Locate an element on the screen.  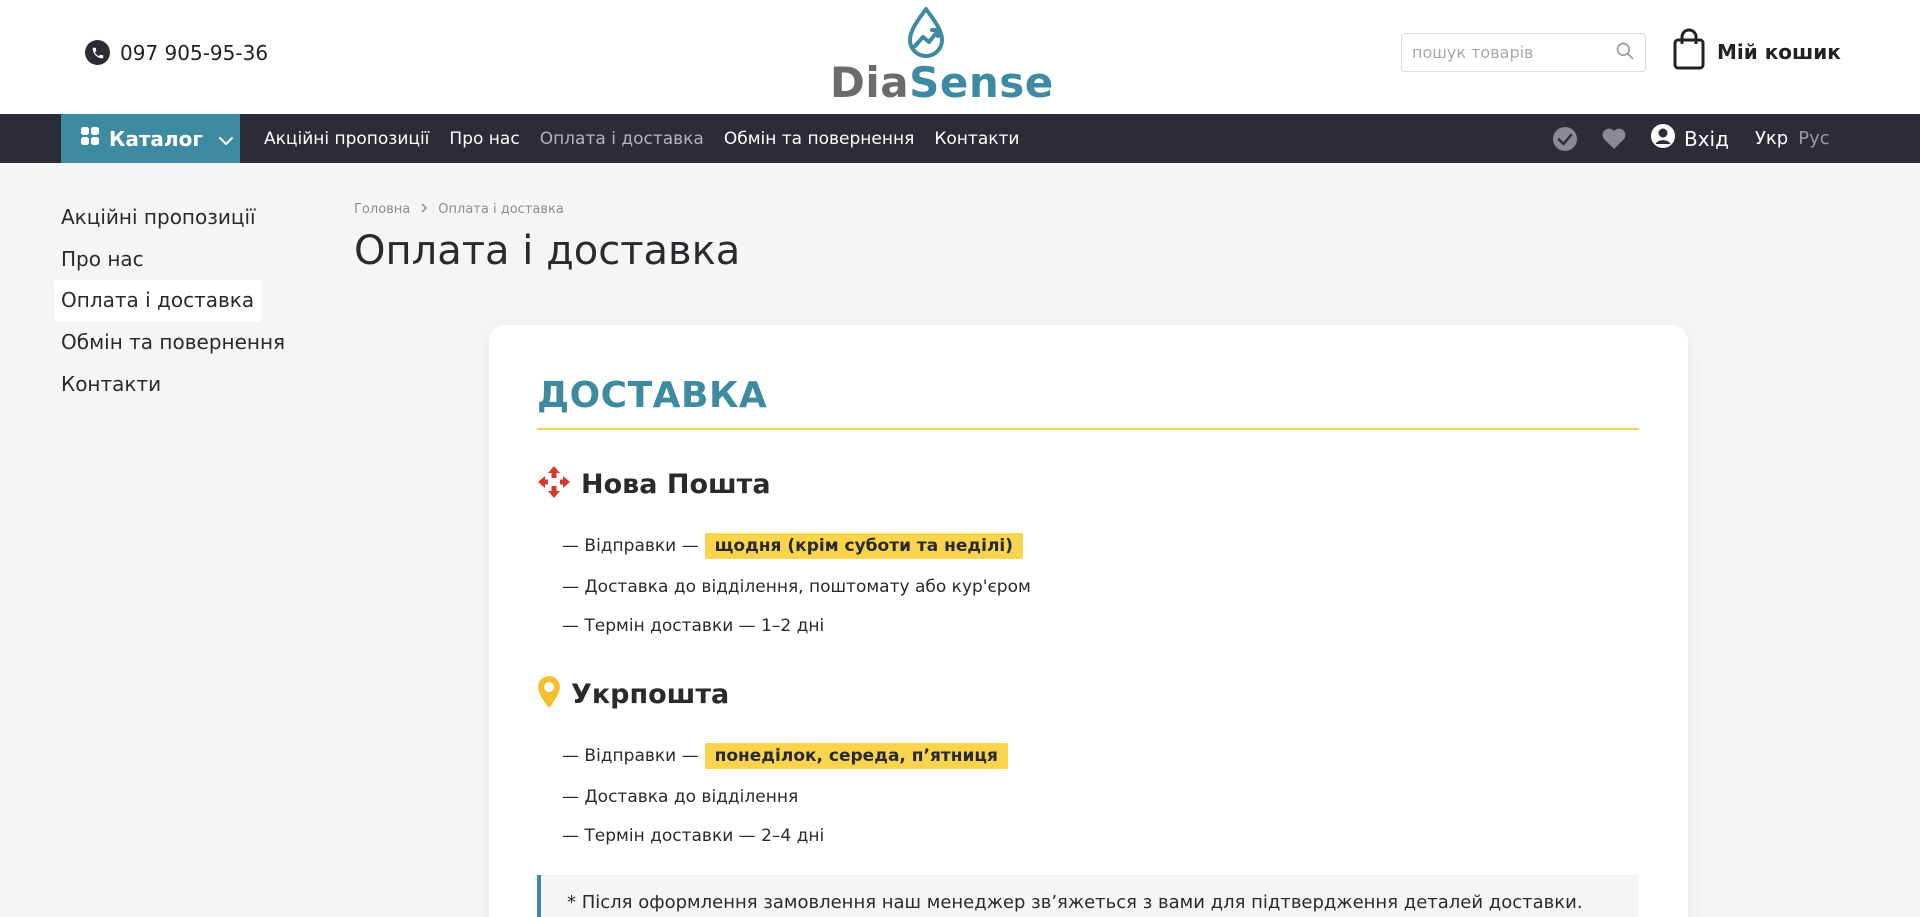
site-header: 097 905-95-36 DiaSense Мій кошик is located at coordinates (960, 57).